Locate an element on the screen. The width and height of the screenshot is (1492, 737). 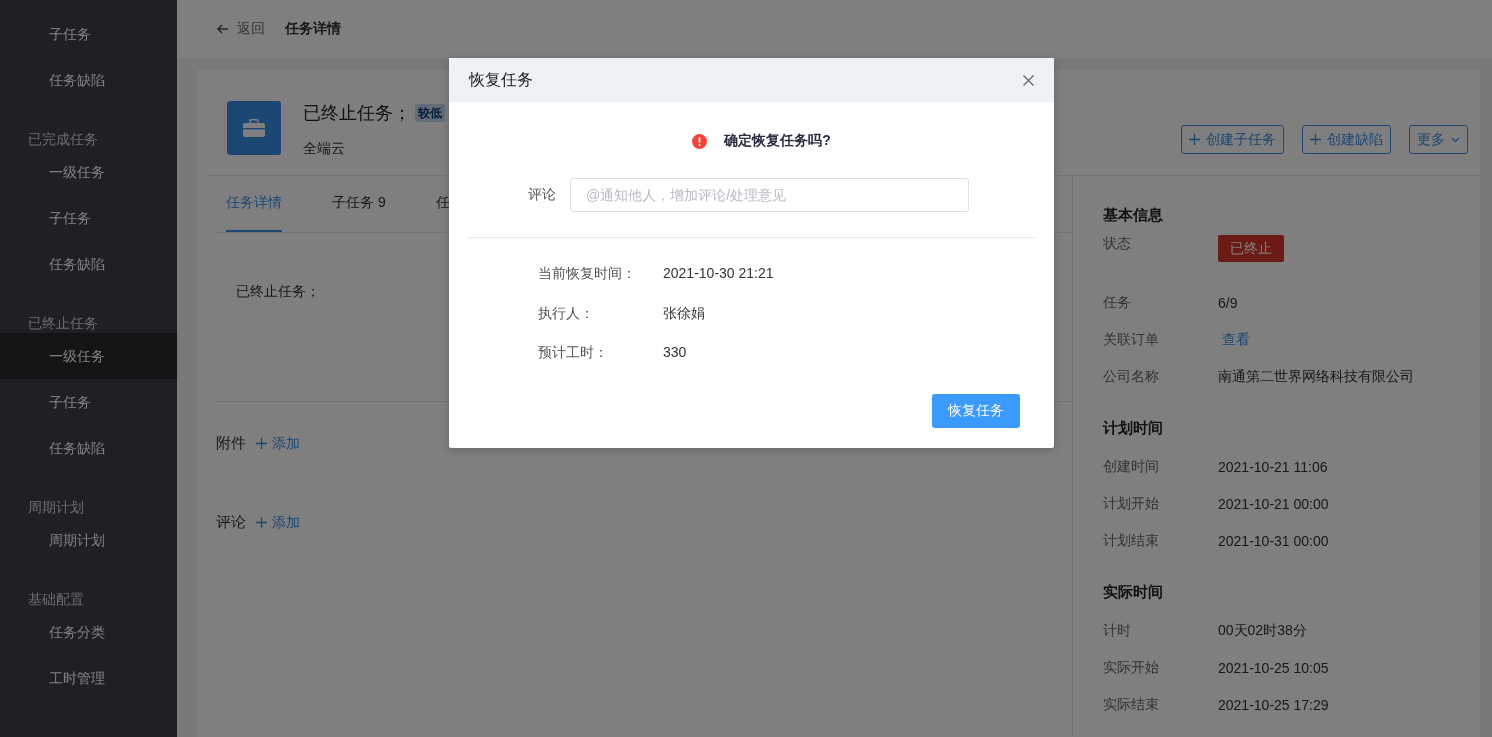
restore-button: 恢复任务 is located at coordinates (976, 410).